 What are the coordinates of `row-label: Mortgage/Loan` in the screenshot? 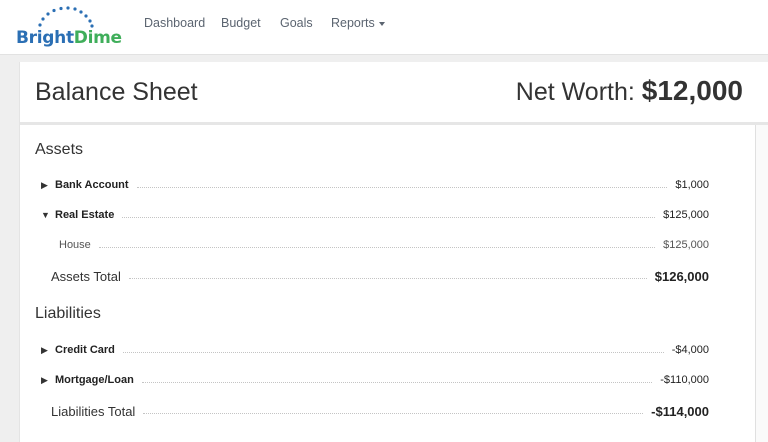 It's located at (94, 380).